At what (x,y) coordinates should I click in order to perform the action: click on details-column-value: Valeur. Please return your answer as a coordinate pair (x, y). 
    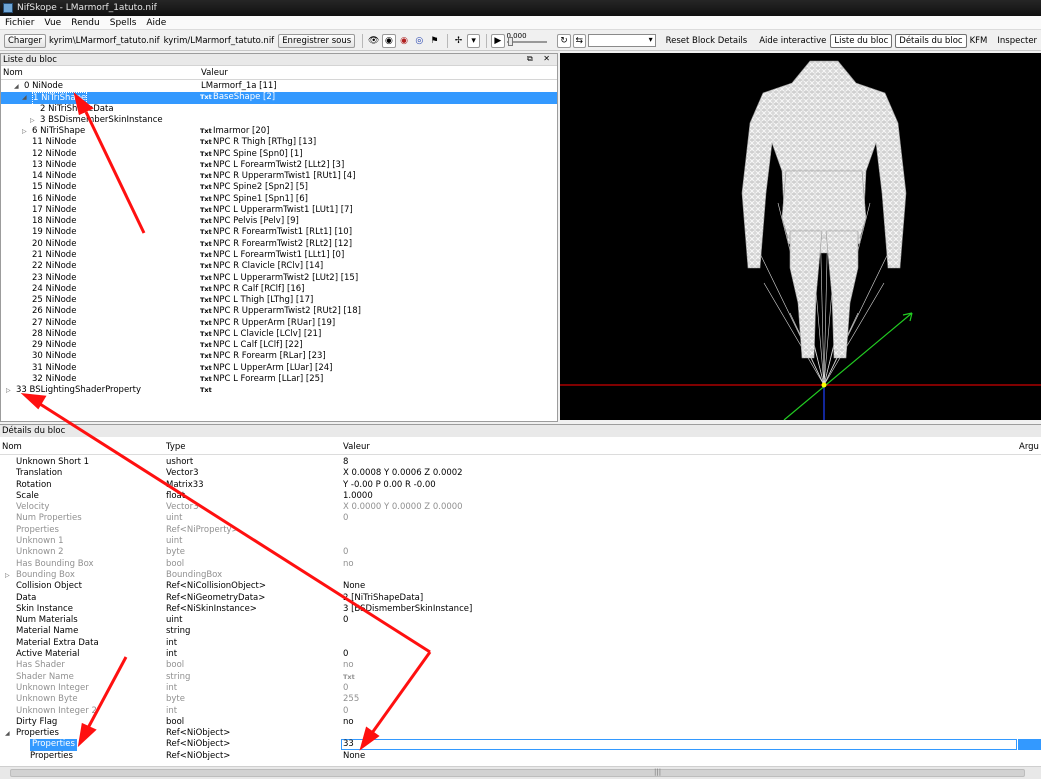
    Looking at the image, I should click on (356, 447).